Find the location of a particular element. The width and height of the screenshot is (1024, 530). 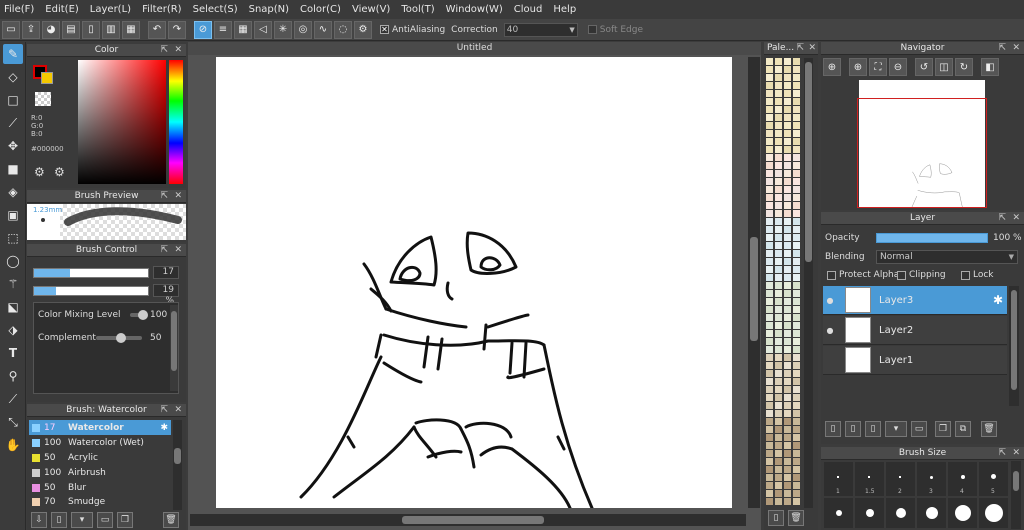

snap-parallel-icon: ≡ is located at coordinates (223, 29).